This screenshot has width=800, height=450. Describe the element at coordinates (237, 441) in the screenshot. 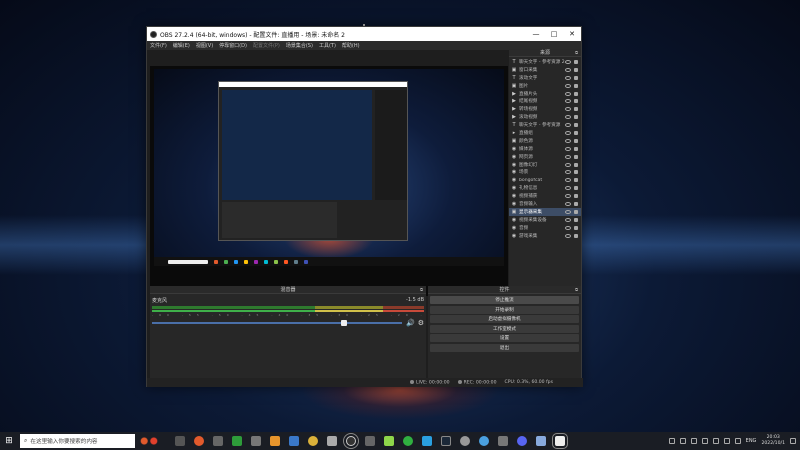

I see `xbox-icon` at that location.